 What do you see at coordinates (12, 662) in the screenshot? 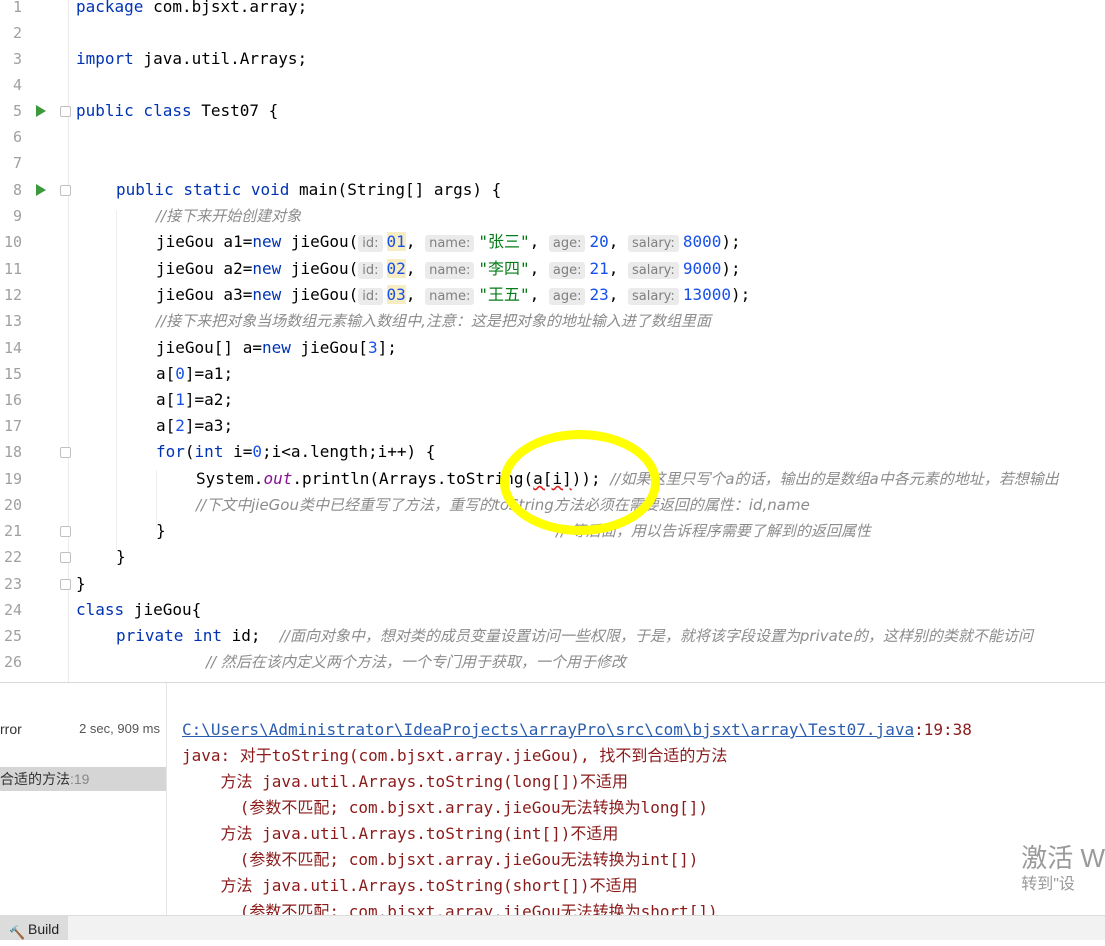
I see `line-number: 26` at bounding box center [12, 662].